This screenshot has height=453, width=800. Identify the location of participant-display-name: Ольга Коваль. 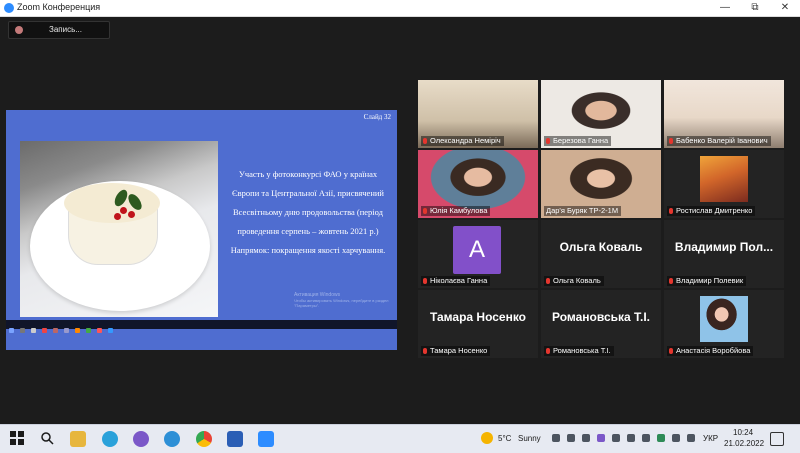
(601, 247).